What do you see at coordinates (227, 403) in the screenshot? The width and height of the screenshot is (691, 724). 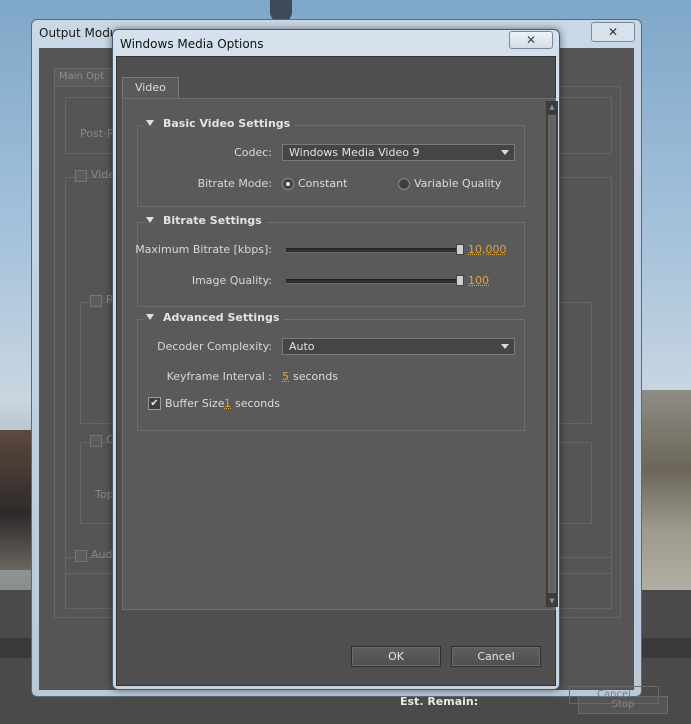 I see `buffer-size-value: 1` at bounding box center [227, 403].